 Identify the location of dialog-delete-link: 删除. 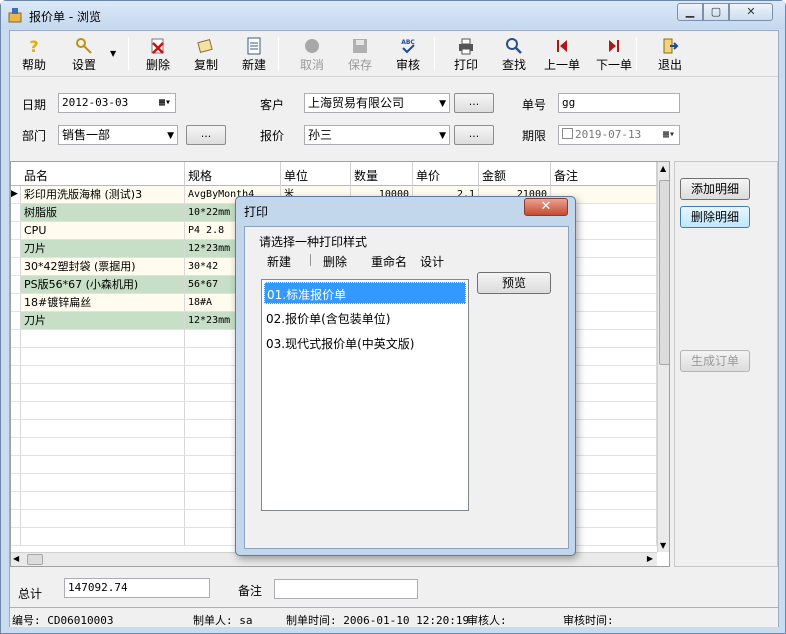
(335, 261).